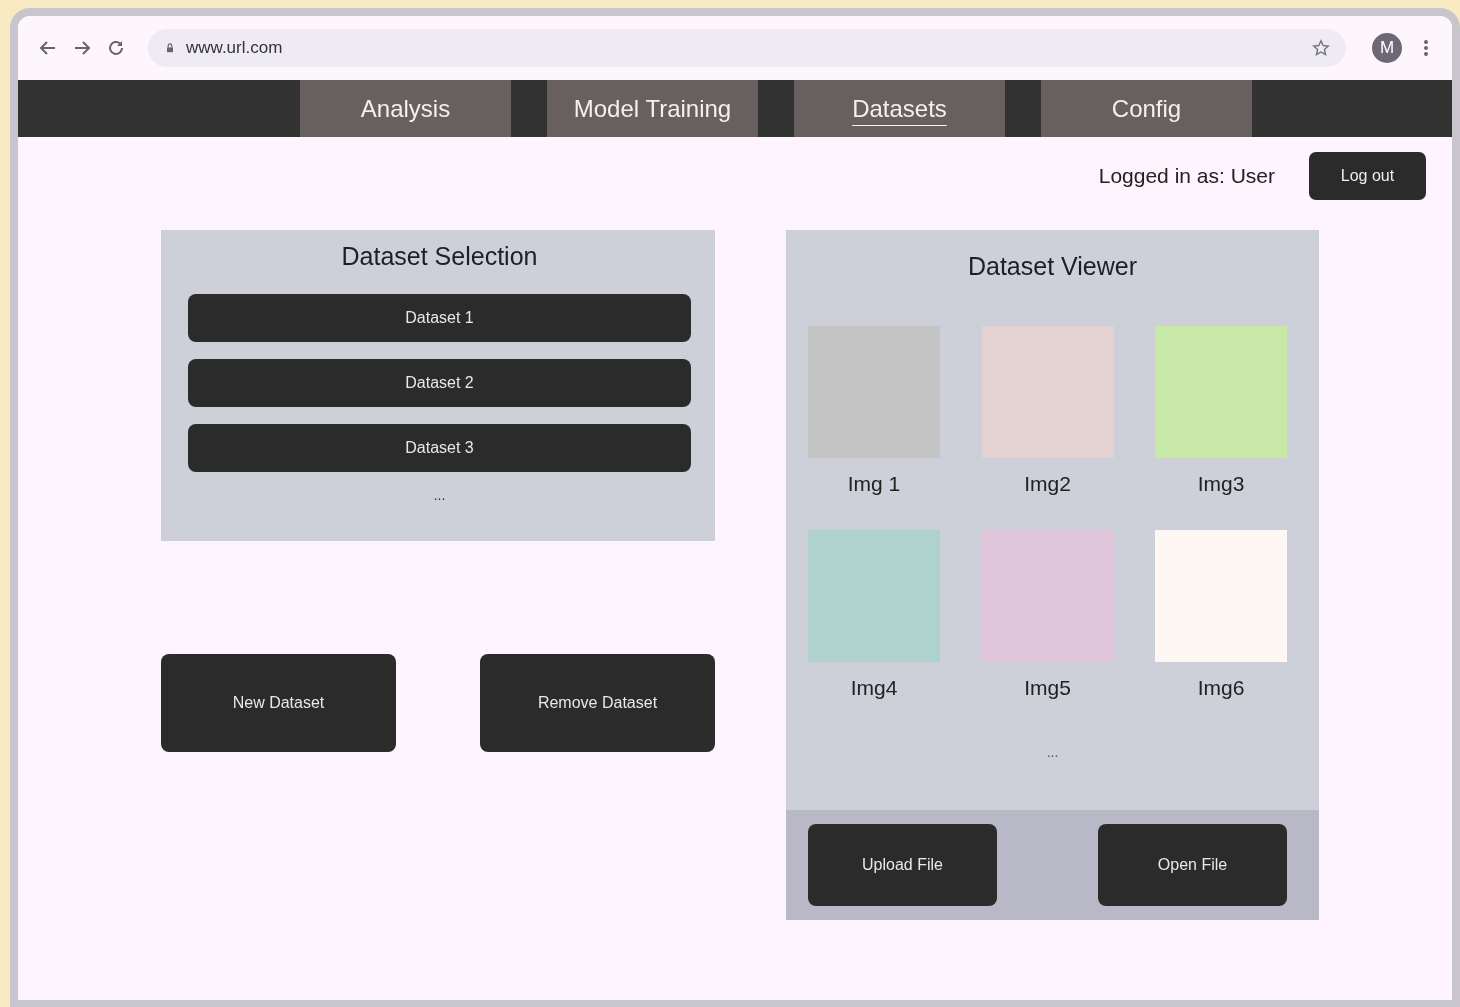  What do you see at coordinates (405, 108) in the screenshot?
I see `nav-tab: Analysis` at bounding box center [405, 108].